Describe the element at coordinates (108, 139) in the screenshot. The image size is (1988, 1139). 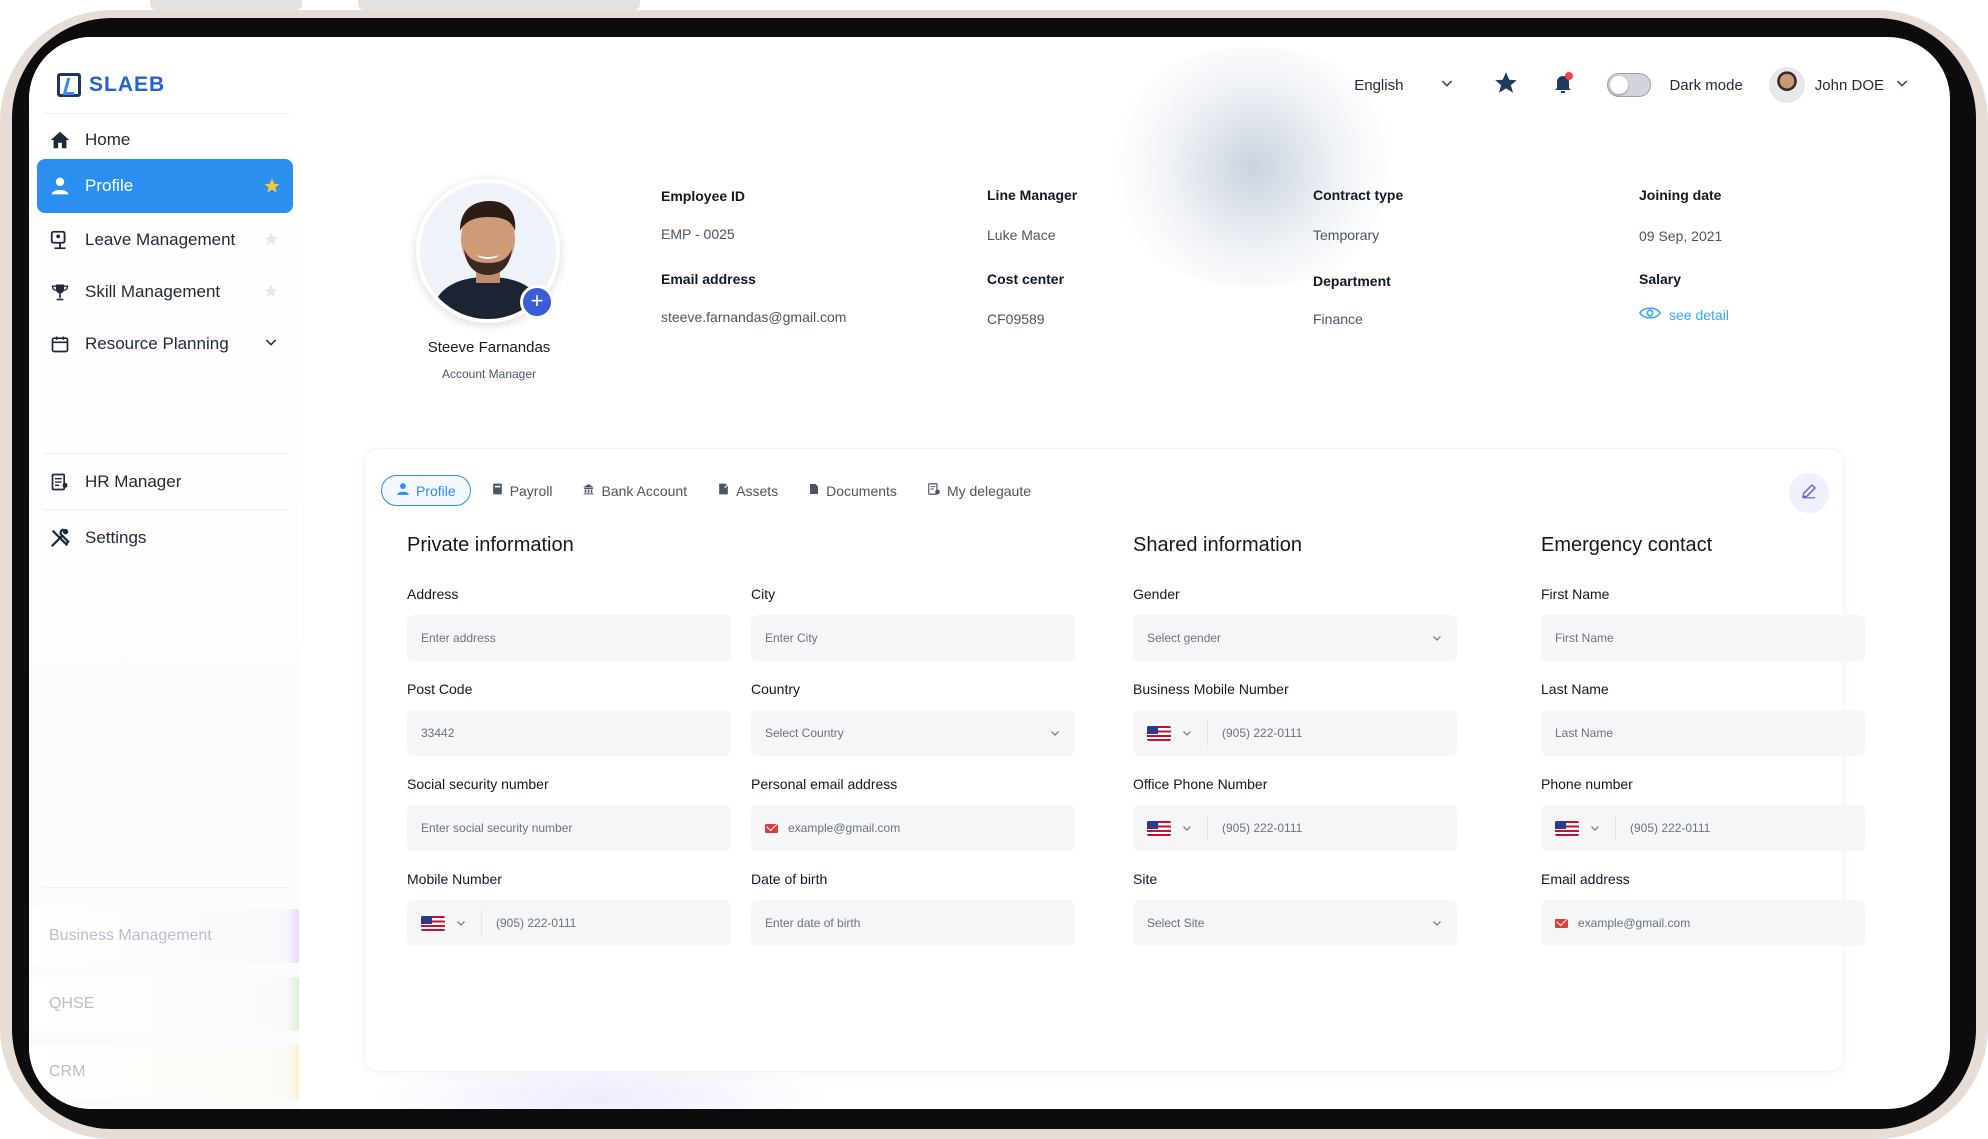
I see `sidebar-item-label: Home` at that location.